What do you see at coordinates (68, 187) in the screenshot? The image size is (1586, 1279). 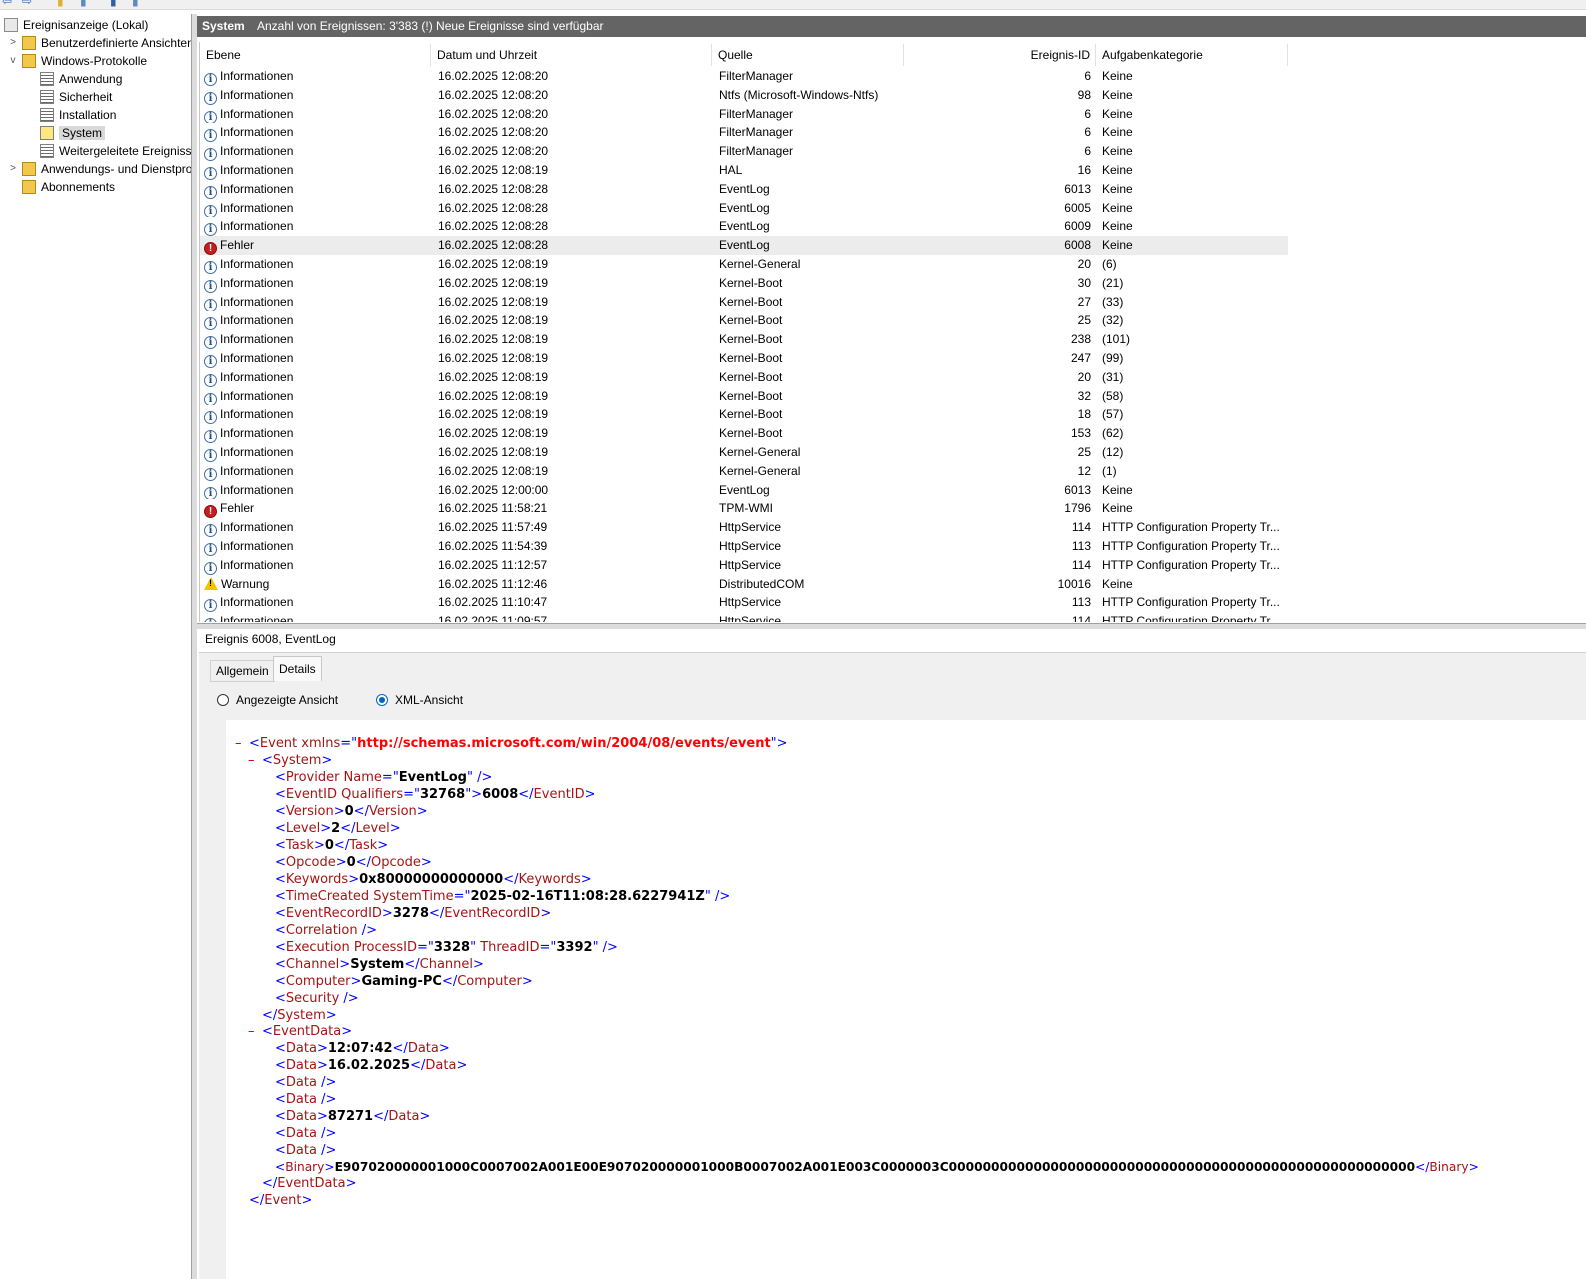 I see `tree-item-subscriptions: Abonnements` at bounding box center [68, 187].